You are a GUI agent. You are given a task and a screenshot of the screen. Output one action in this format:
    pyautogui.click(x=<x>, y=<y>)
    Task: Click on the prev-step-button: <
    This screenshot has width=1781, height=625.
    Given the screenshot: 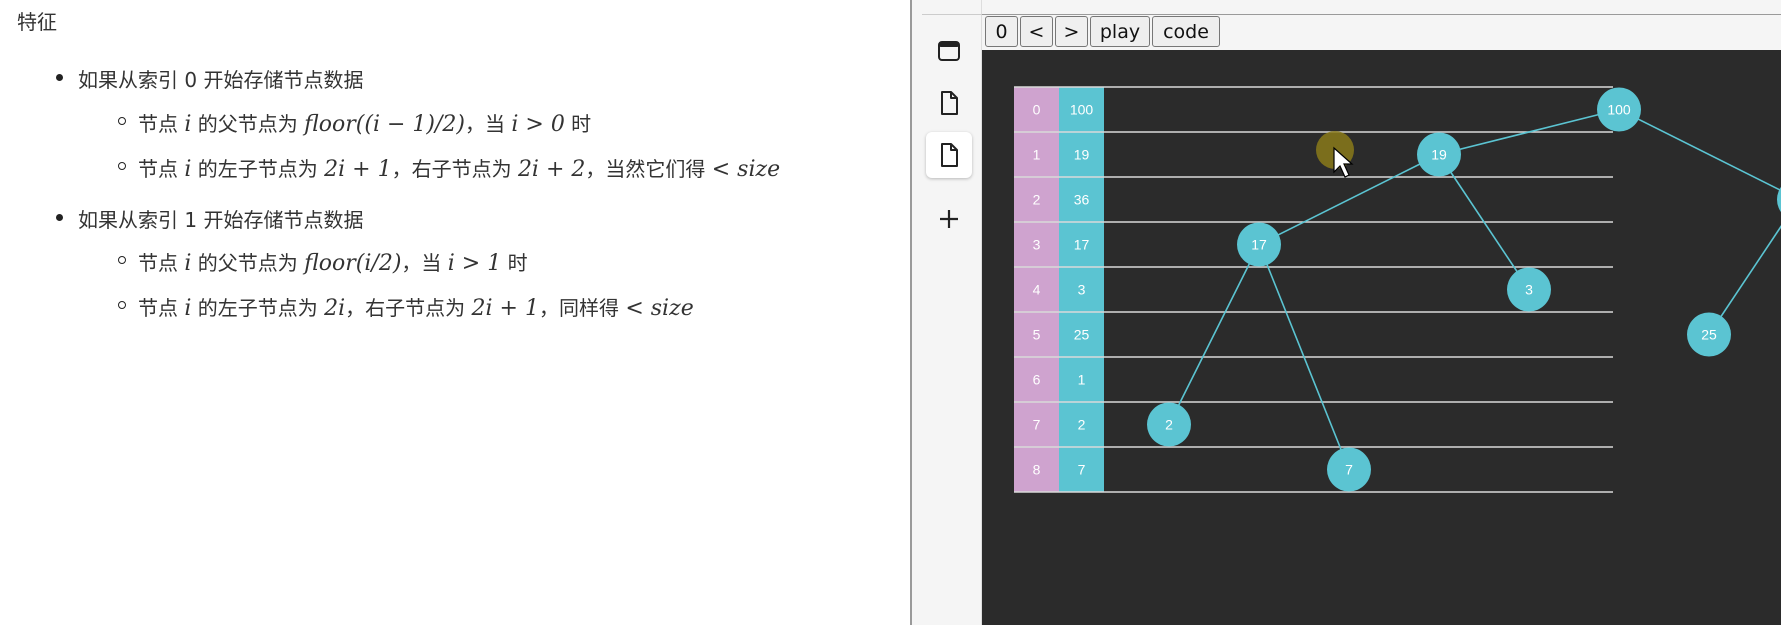 What is the action you would take?
    pyautogui.click(x=1036, y=31)
    